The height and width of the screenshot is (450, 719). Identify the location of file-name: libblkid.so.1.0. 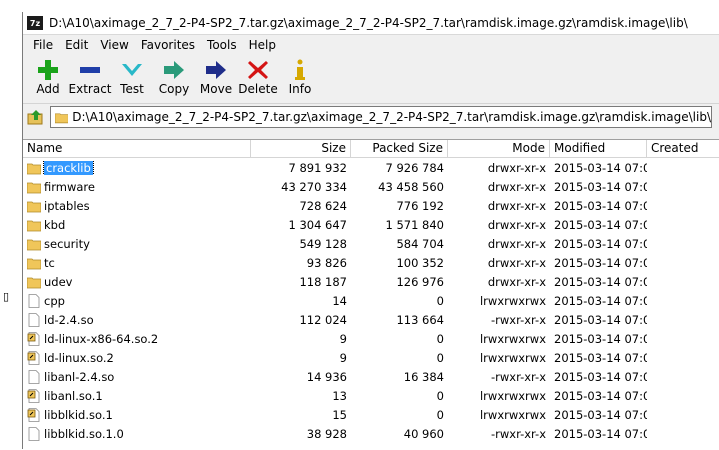
(84, 433).